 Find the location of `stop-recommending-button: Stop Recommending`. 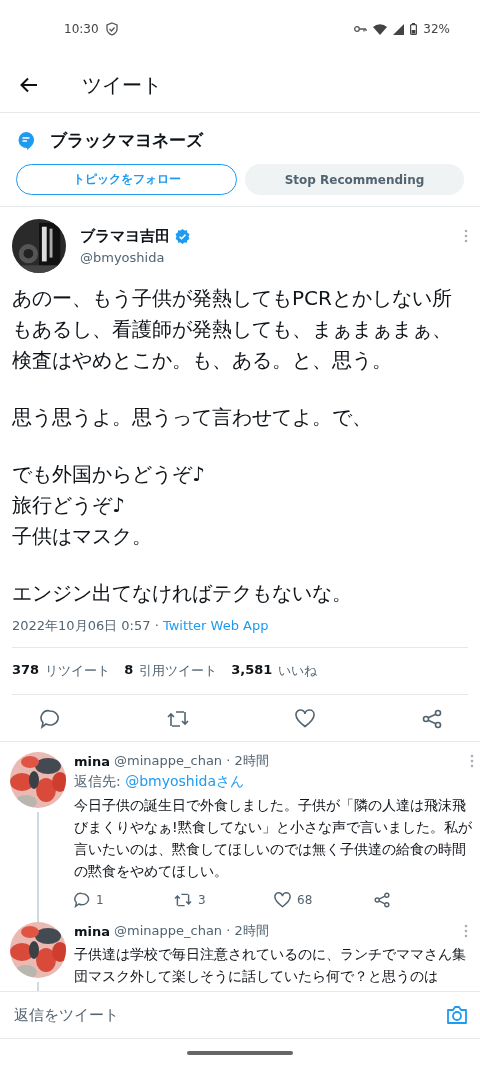

stop-recommending-button: Stop Recommending is located at coordinates (354, 179).